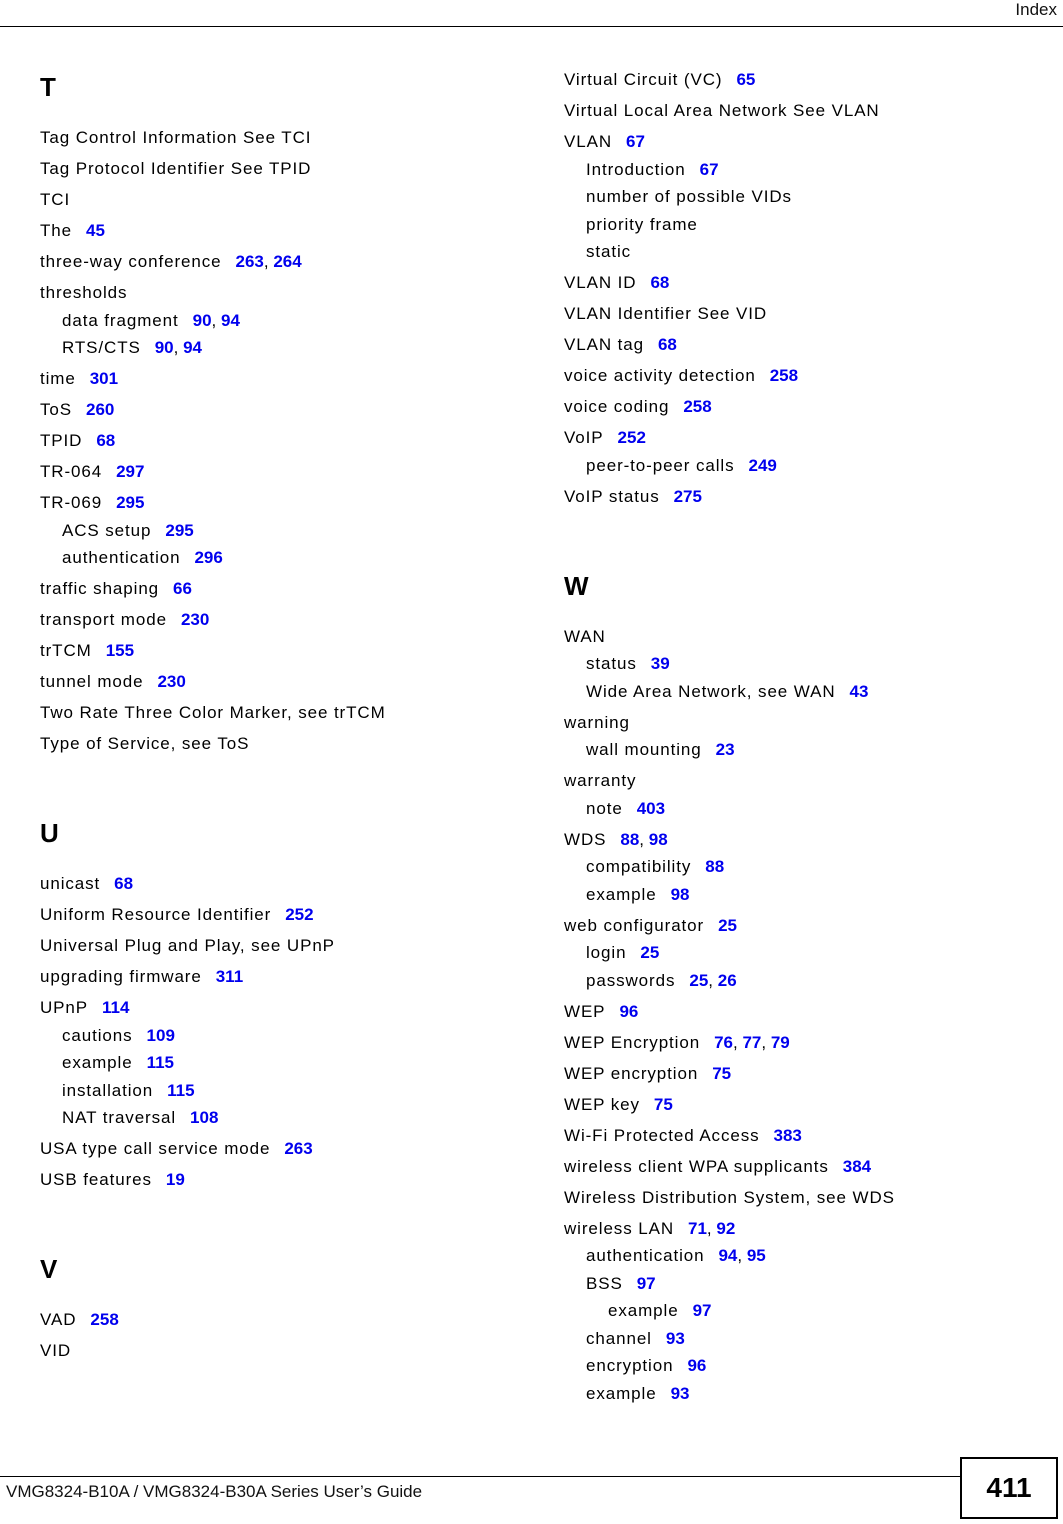  I want to click on index-entry: transport mode 230, so click(124, 620).